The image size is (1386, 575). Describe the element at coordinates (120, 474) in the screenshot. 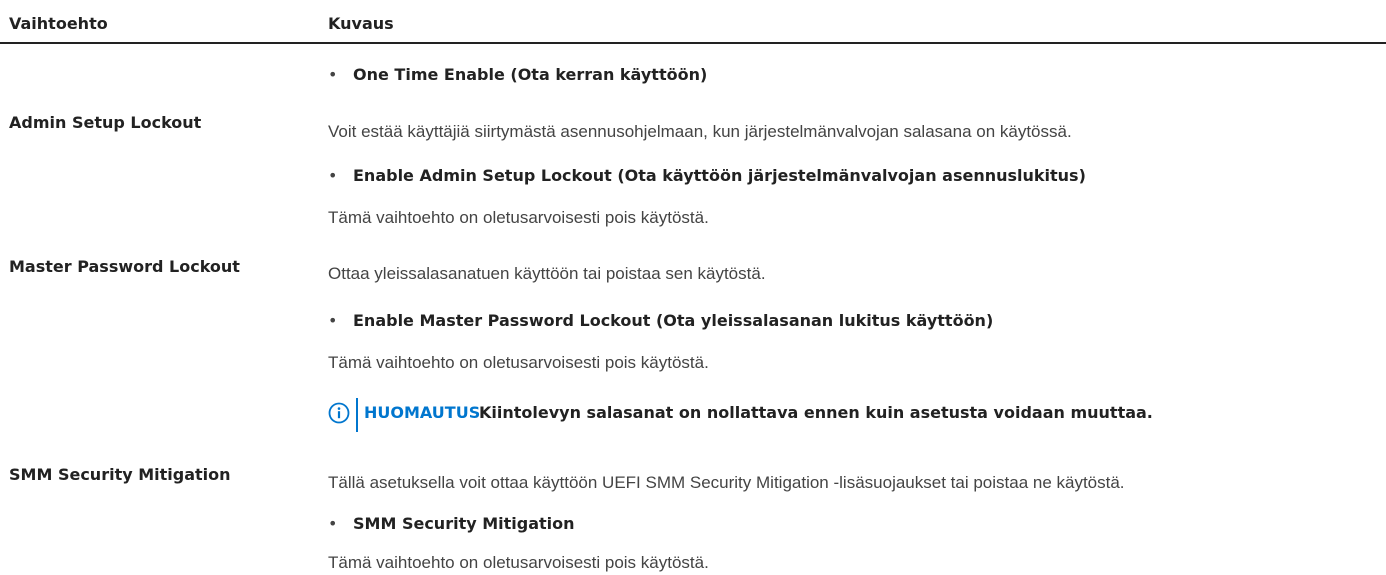

I see `option-name: SMM Security Mitigation` at that location.